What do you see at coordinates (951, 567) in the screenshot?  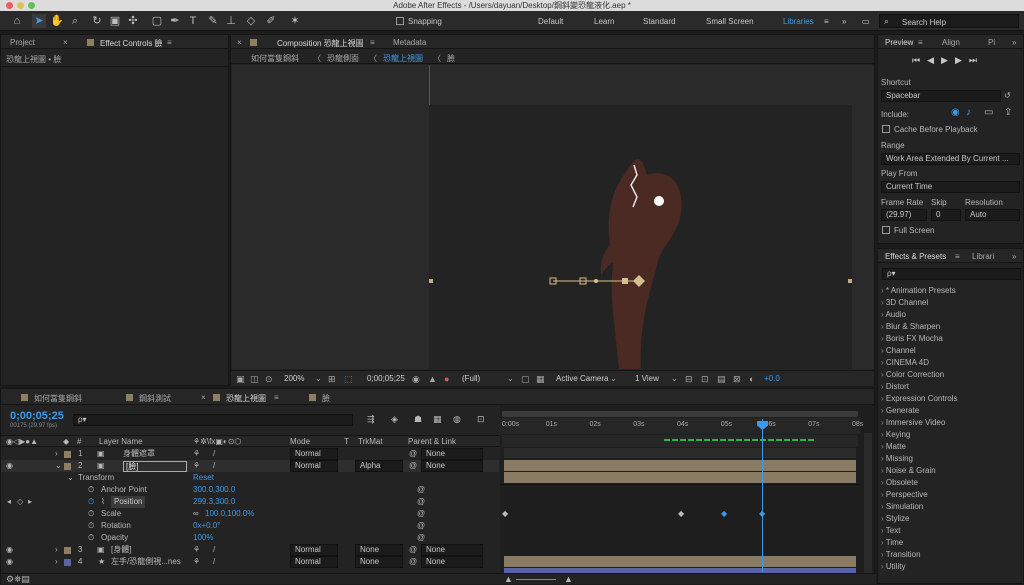 I see `effects-category-item: › Utility` at bounding box center [951, 567].